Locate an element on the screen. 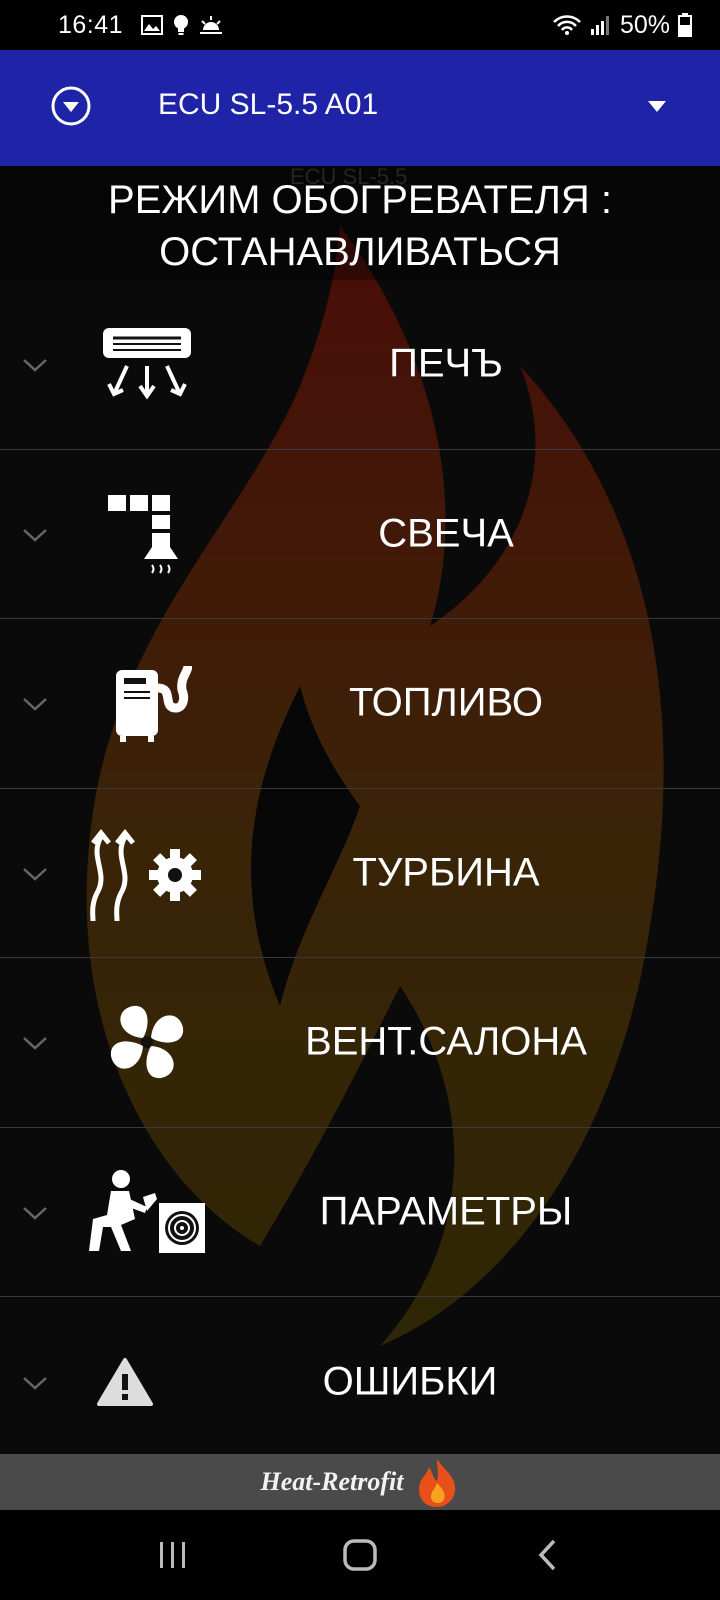  menu-item-fuel: ТОПЛИВО is located at coordinates (360, 704).